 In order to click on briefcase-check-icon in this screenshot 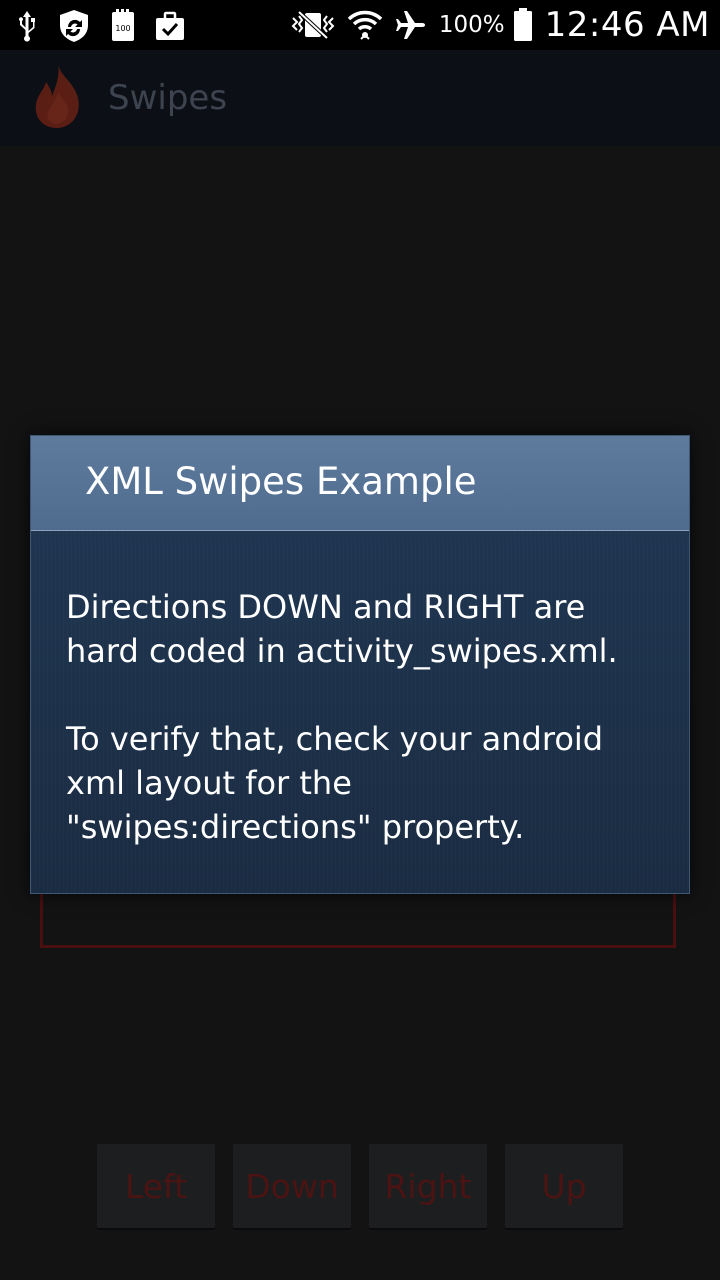, I will do `click(170, 26)`.